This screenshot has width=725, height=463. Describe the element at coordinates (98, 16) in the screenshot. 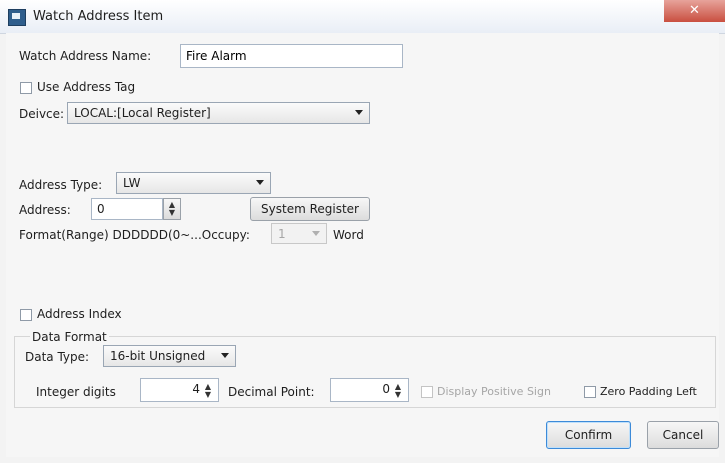

I see `window-title: Watch Address Item` at that location.